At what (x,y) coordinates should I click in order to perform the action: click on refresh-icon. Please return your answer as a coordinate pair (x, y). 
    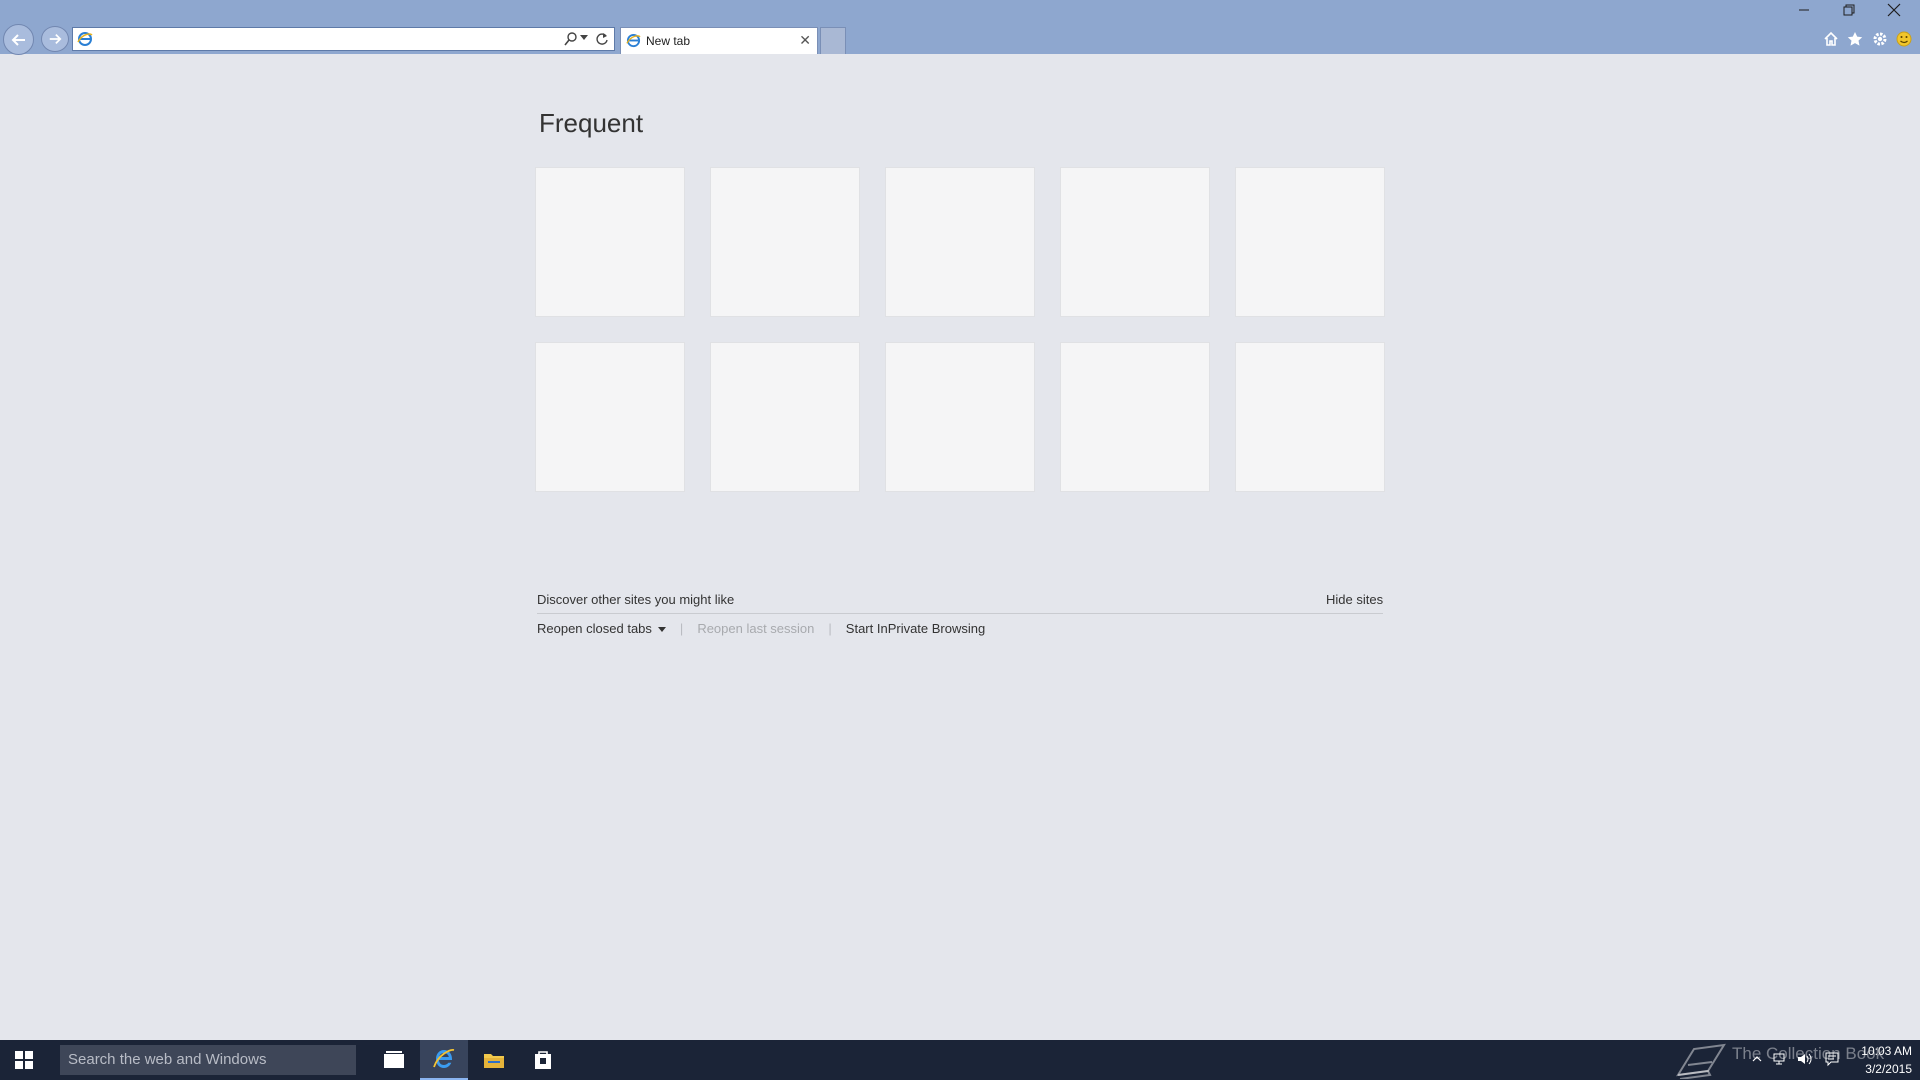
    Looking at the image, I should click on (602, 39).